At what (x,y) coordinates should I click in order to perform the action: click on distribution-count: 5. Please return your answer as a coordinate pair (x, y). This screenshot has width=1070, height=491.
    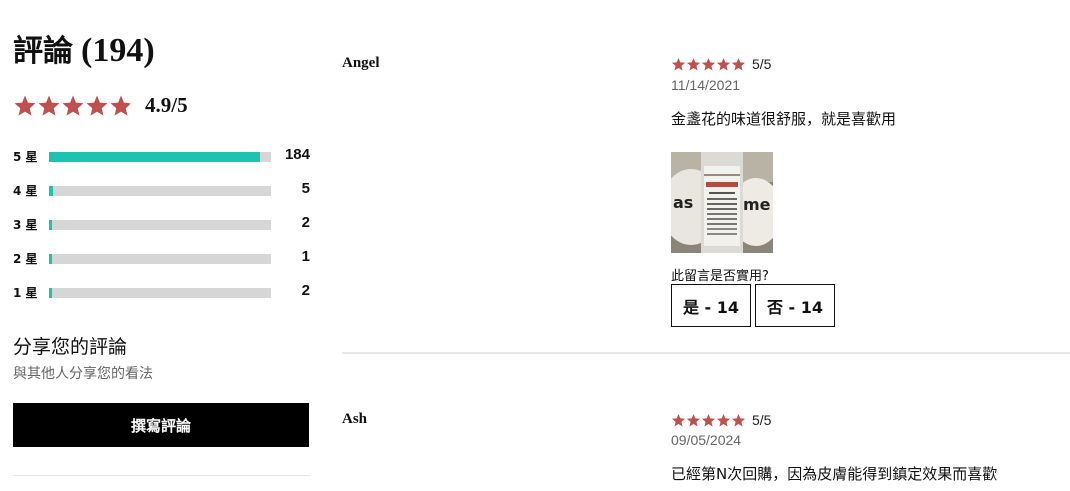
    Looking at the image, I should click on (305, 188).